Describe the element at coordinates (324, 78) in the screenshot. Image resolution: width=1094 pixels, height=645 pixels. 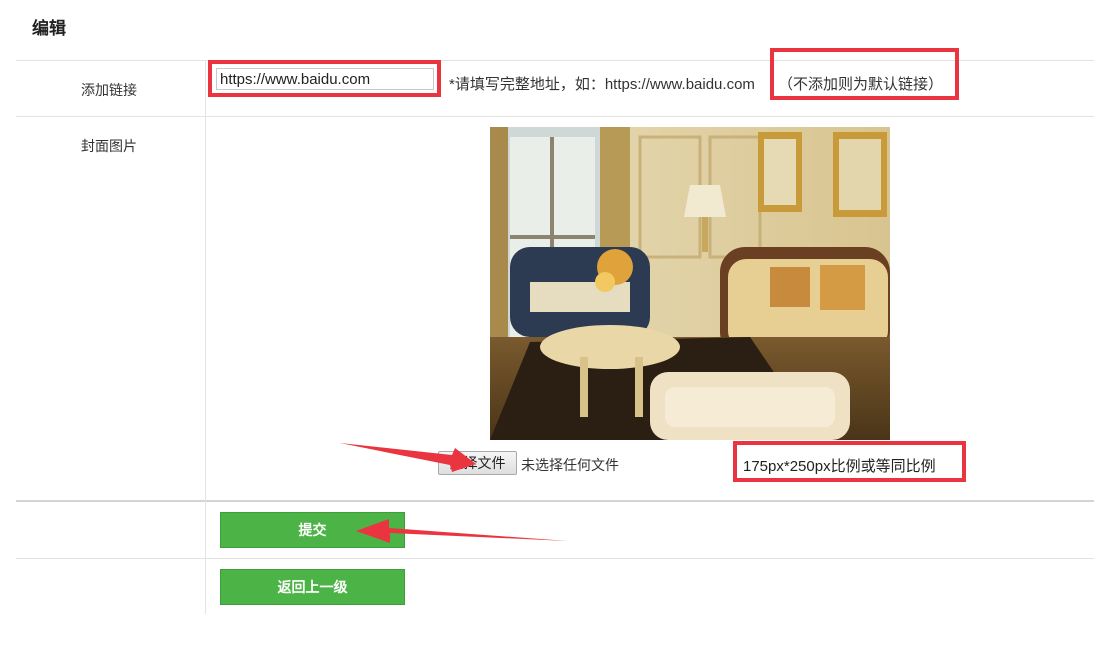
I see `annotation-box-link-input` at that location.